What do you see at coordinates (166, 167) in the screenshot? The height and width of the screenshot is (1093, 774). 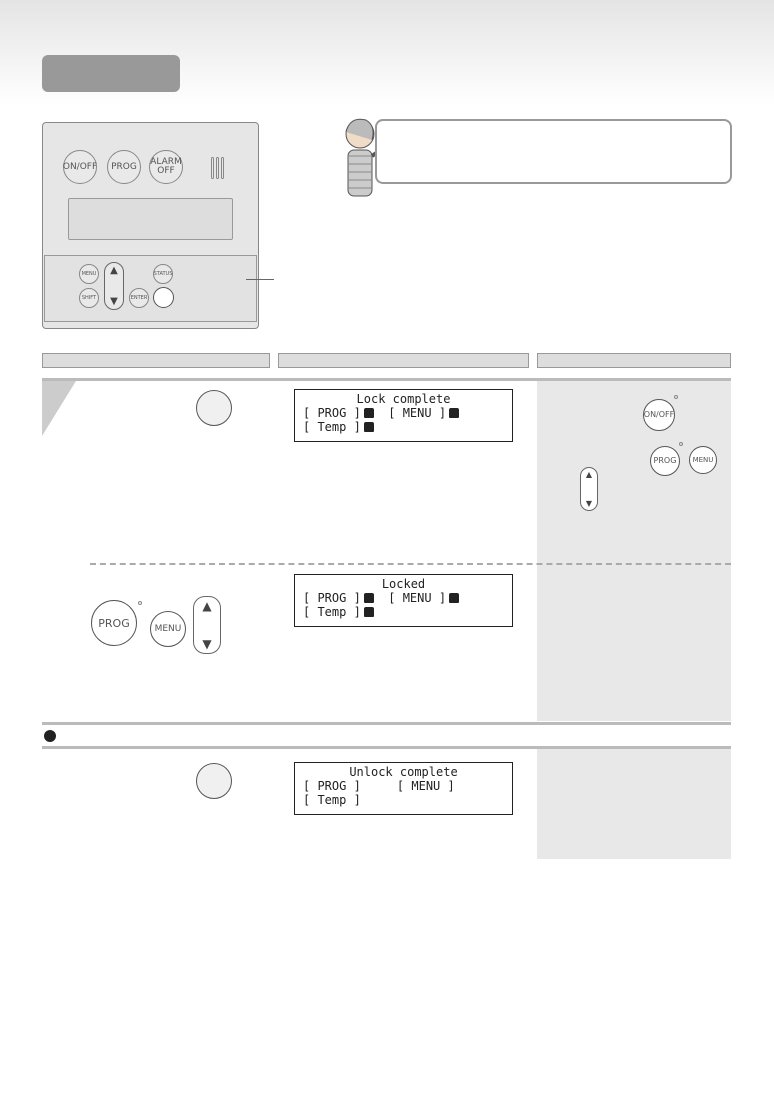 I see `alarm-off-button: ALARM OFF` at bounding box center [166, 167].